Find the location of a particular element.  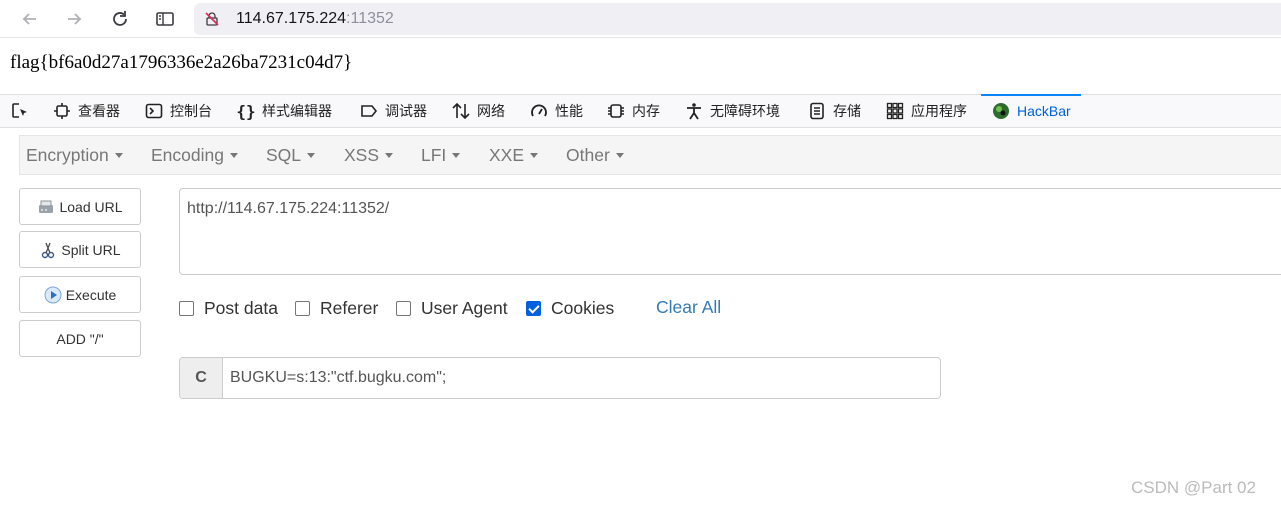

tab-network: 网络 is located at coordinates (478, 111).